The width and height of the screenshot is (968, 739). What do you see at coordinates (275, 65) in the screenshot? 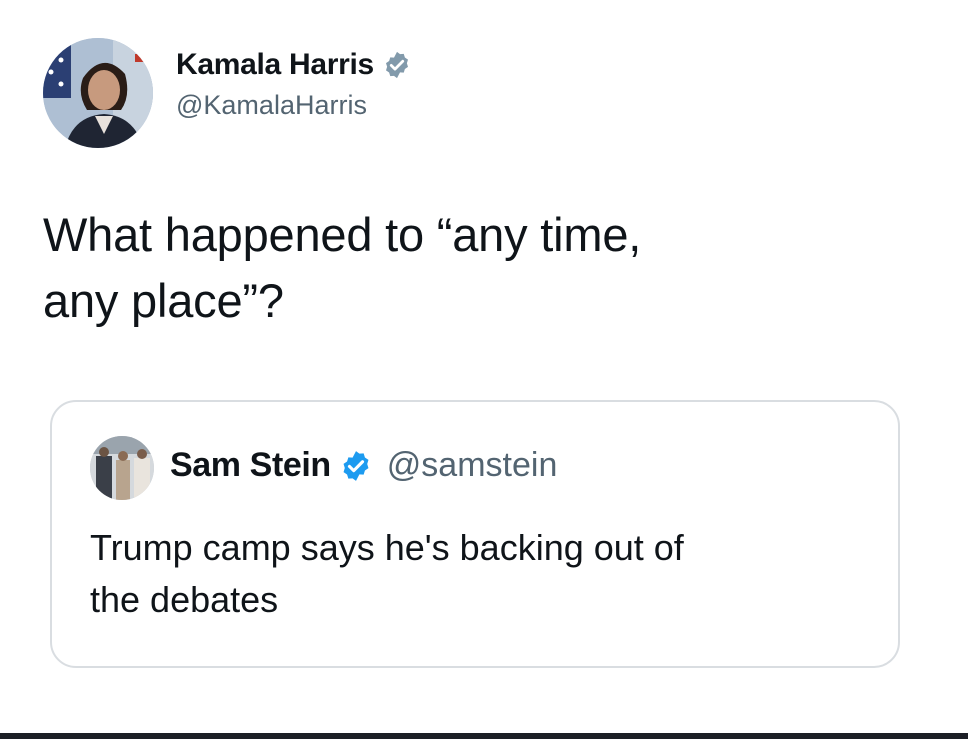
I see `author-display-name: Kamala Harris` at bounding box center [275, 65].